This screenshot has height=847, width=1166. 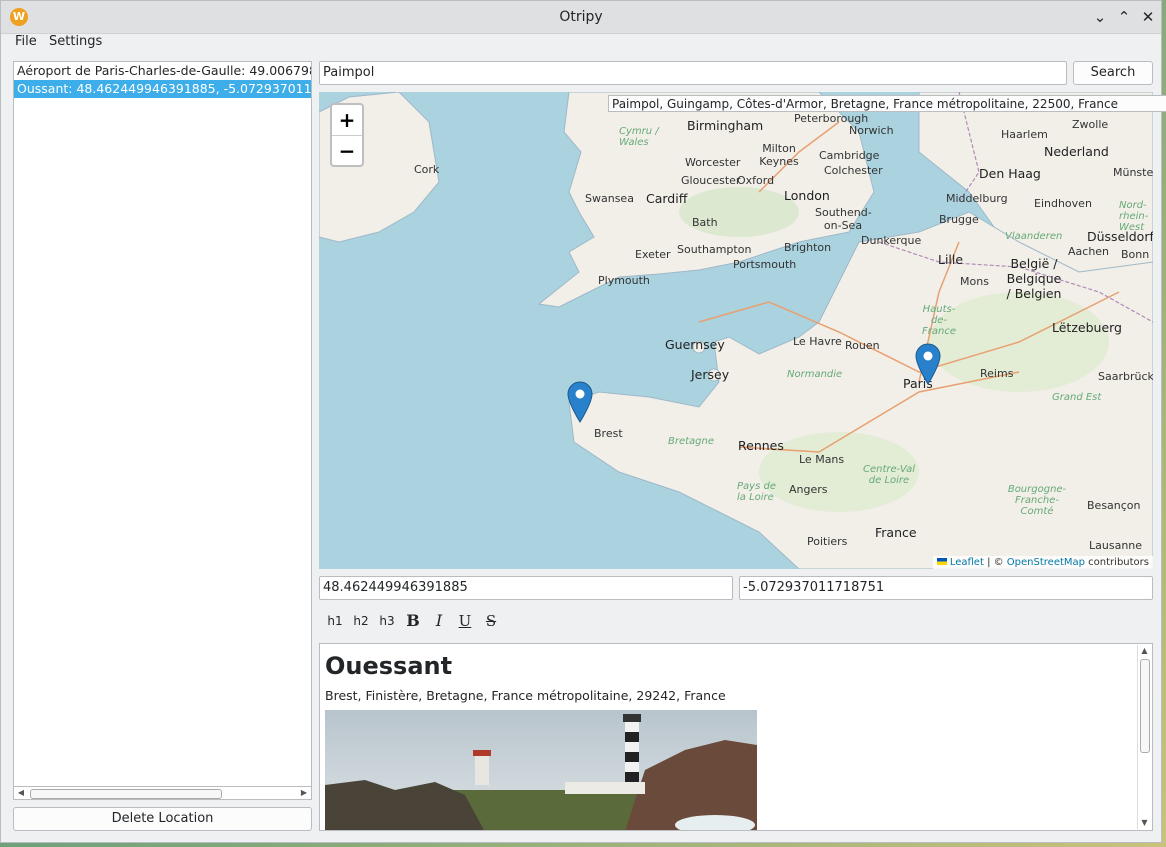 I want to click on map-label: Southend-on-Sea, so click(x=843, y=219).